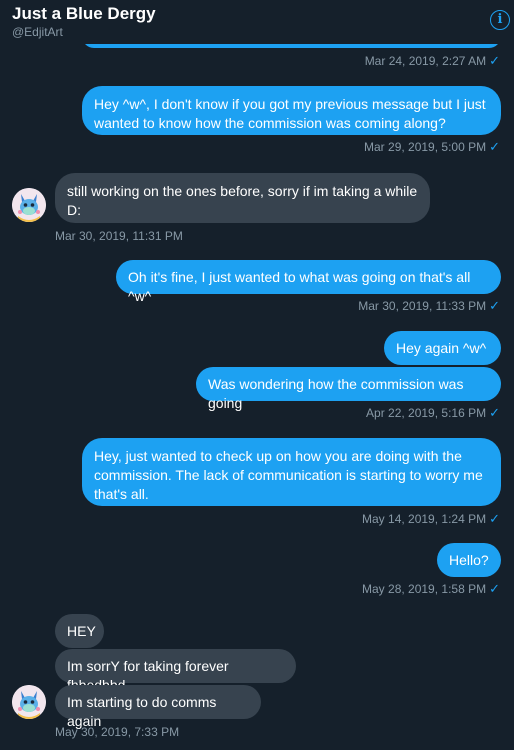 This screenshot has width=514, height=750. I want to click on received-message-bubble: Im sorrY for taking forever fhbedbbd, so click(175, 671).